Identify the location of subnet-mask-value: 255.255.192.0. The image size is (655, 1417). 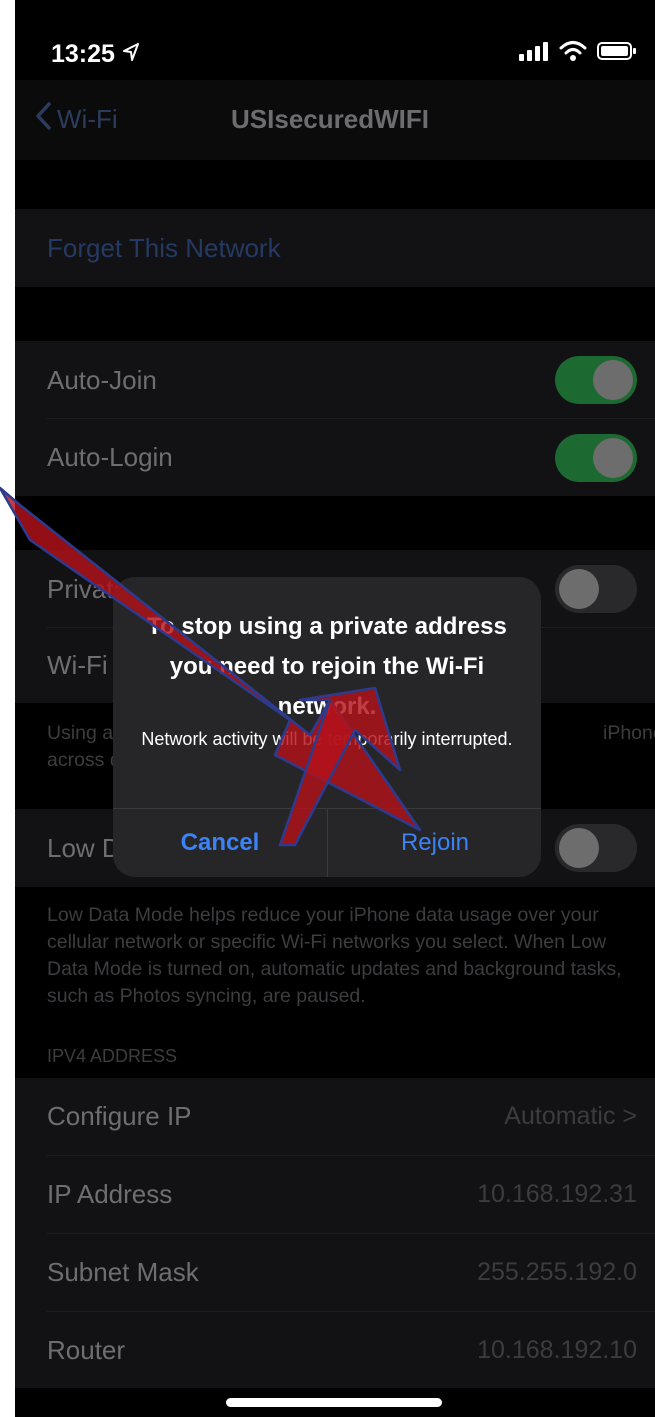
(557, 1272).